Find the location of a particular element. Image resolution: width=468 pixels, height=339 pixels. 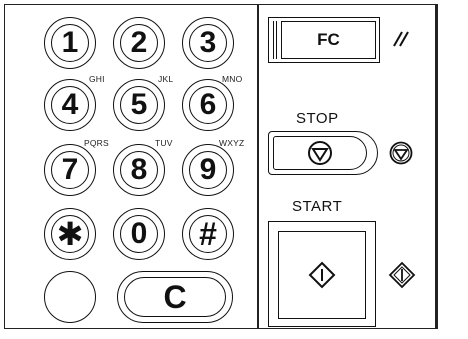

key-0: 0 is located at coordinates (139, 234).